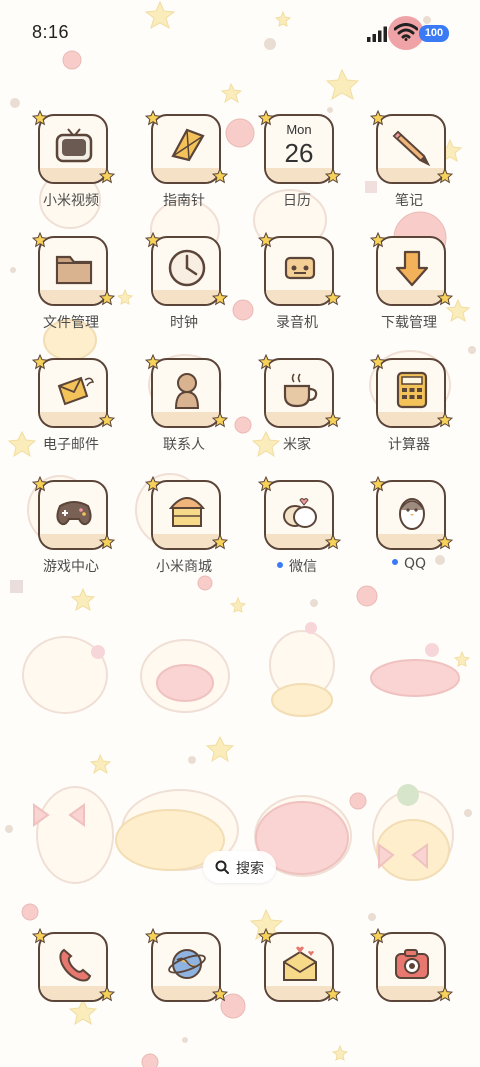  What do you see at coordinates (71, 567) in the screenshot?
I see `app-label: 游戏中心` at bounding box center [71, 567].